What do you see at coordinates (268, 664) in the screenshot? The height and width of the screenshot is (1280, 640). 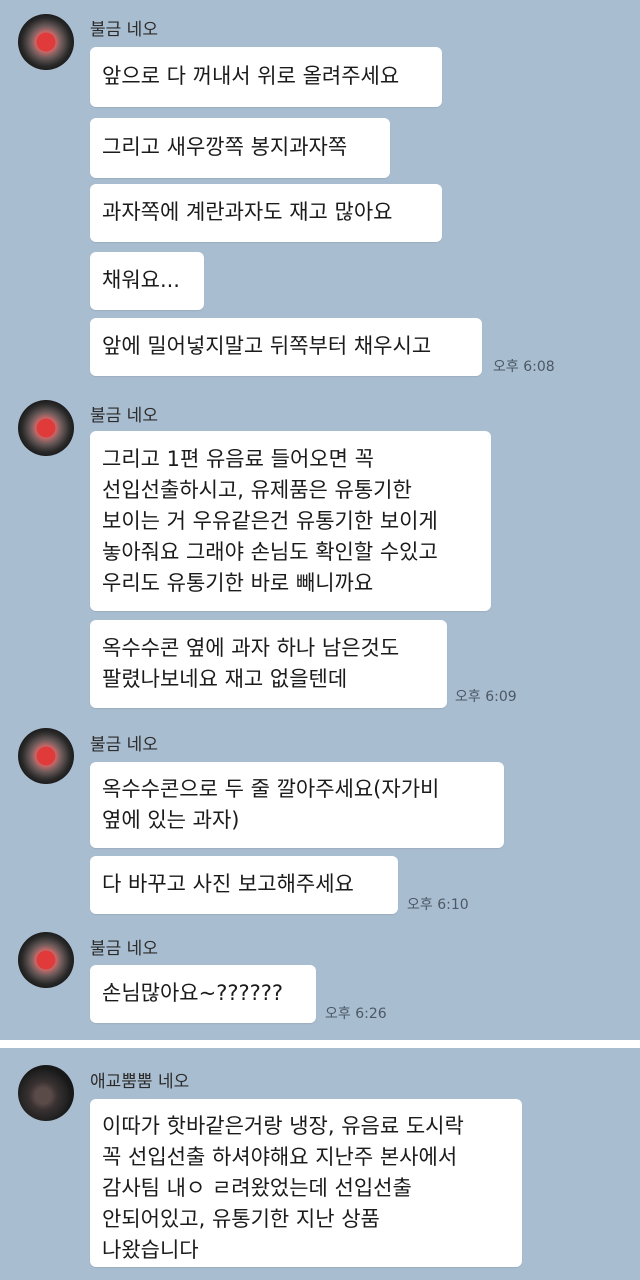 I see `message-bubble: 옥수수콘 옆에 과자 하나 남은것도 팔렸나보네요 재고 없을텐데` at bounding box center [268, 664].